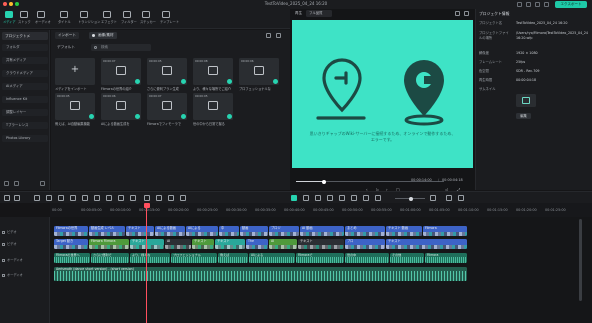 This screenshot has height=323, width=592. Describe the element at coordinates (103, 35) in the screenshot. I see `default-tab: 画像/素材` at that location.